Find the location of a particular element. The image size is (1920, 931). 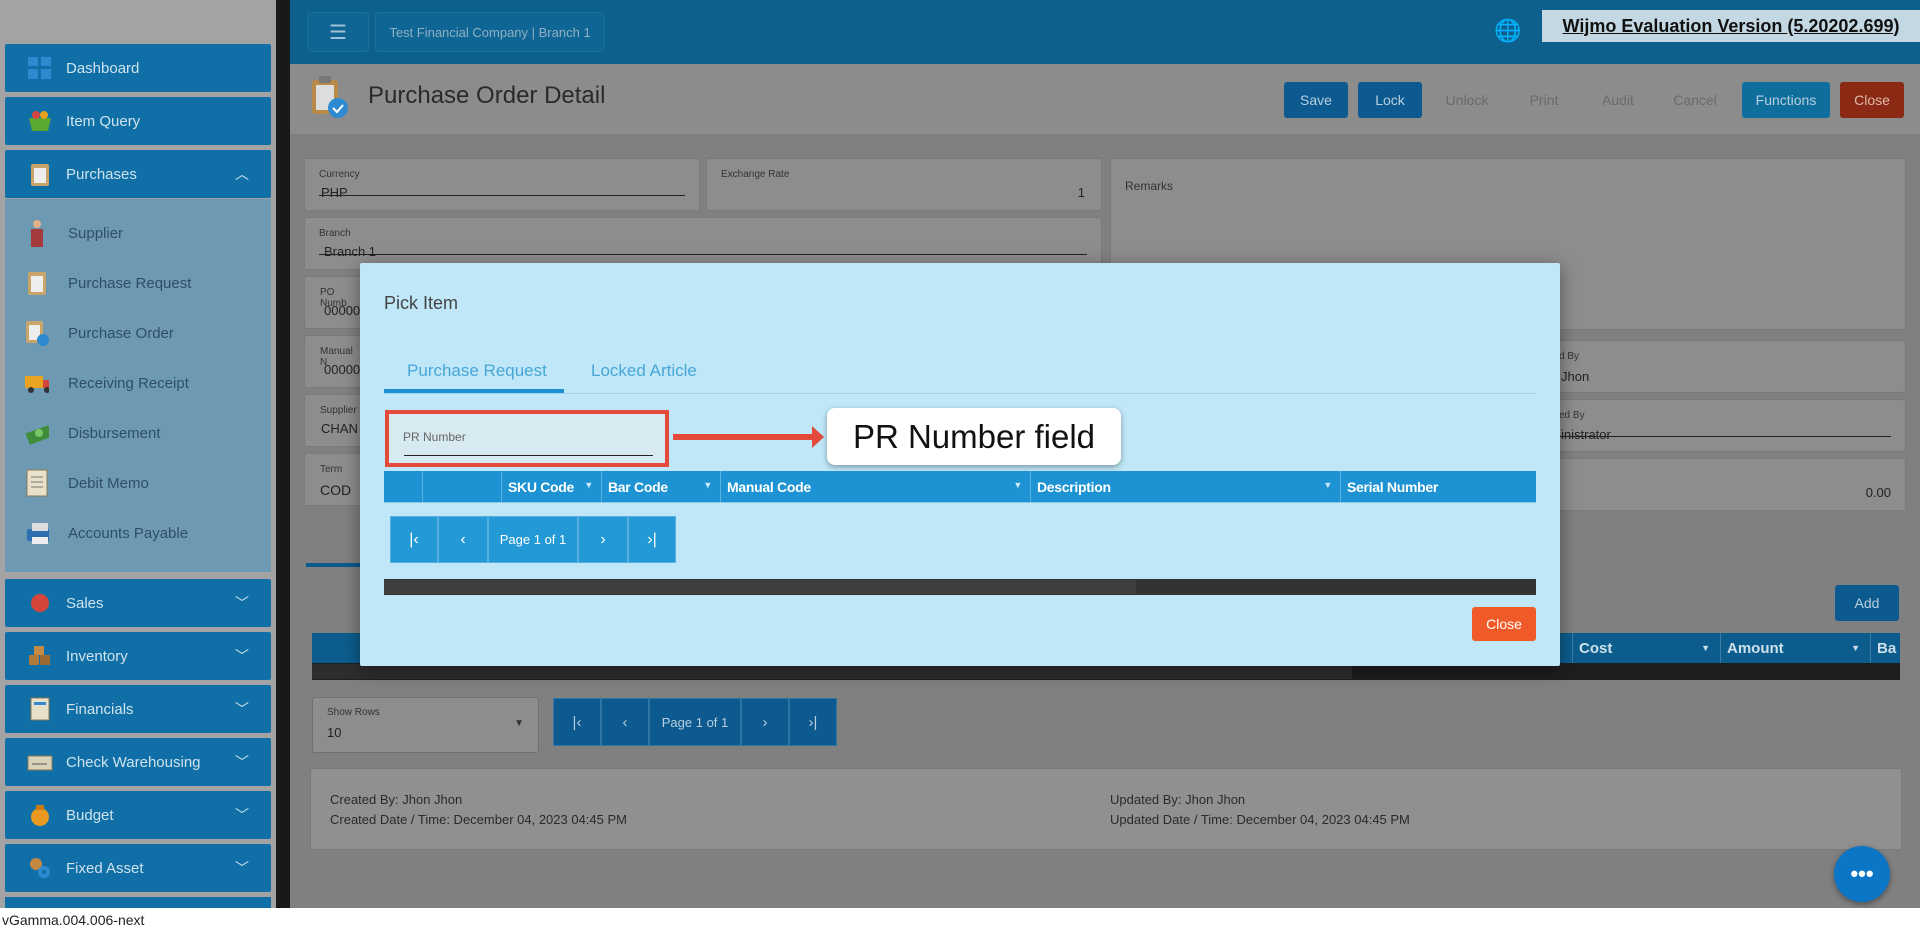

dialog-title: Pick Item is located at coordinates (421, 303).